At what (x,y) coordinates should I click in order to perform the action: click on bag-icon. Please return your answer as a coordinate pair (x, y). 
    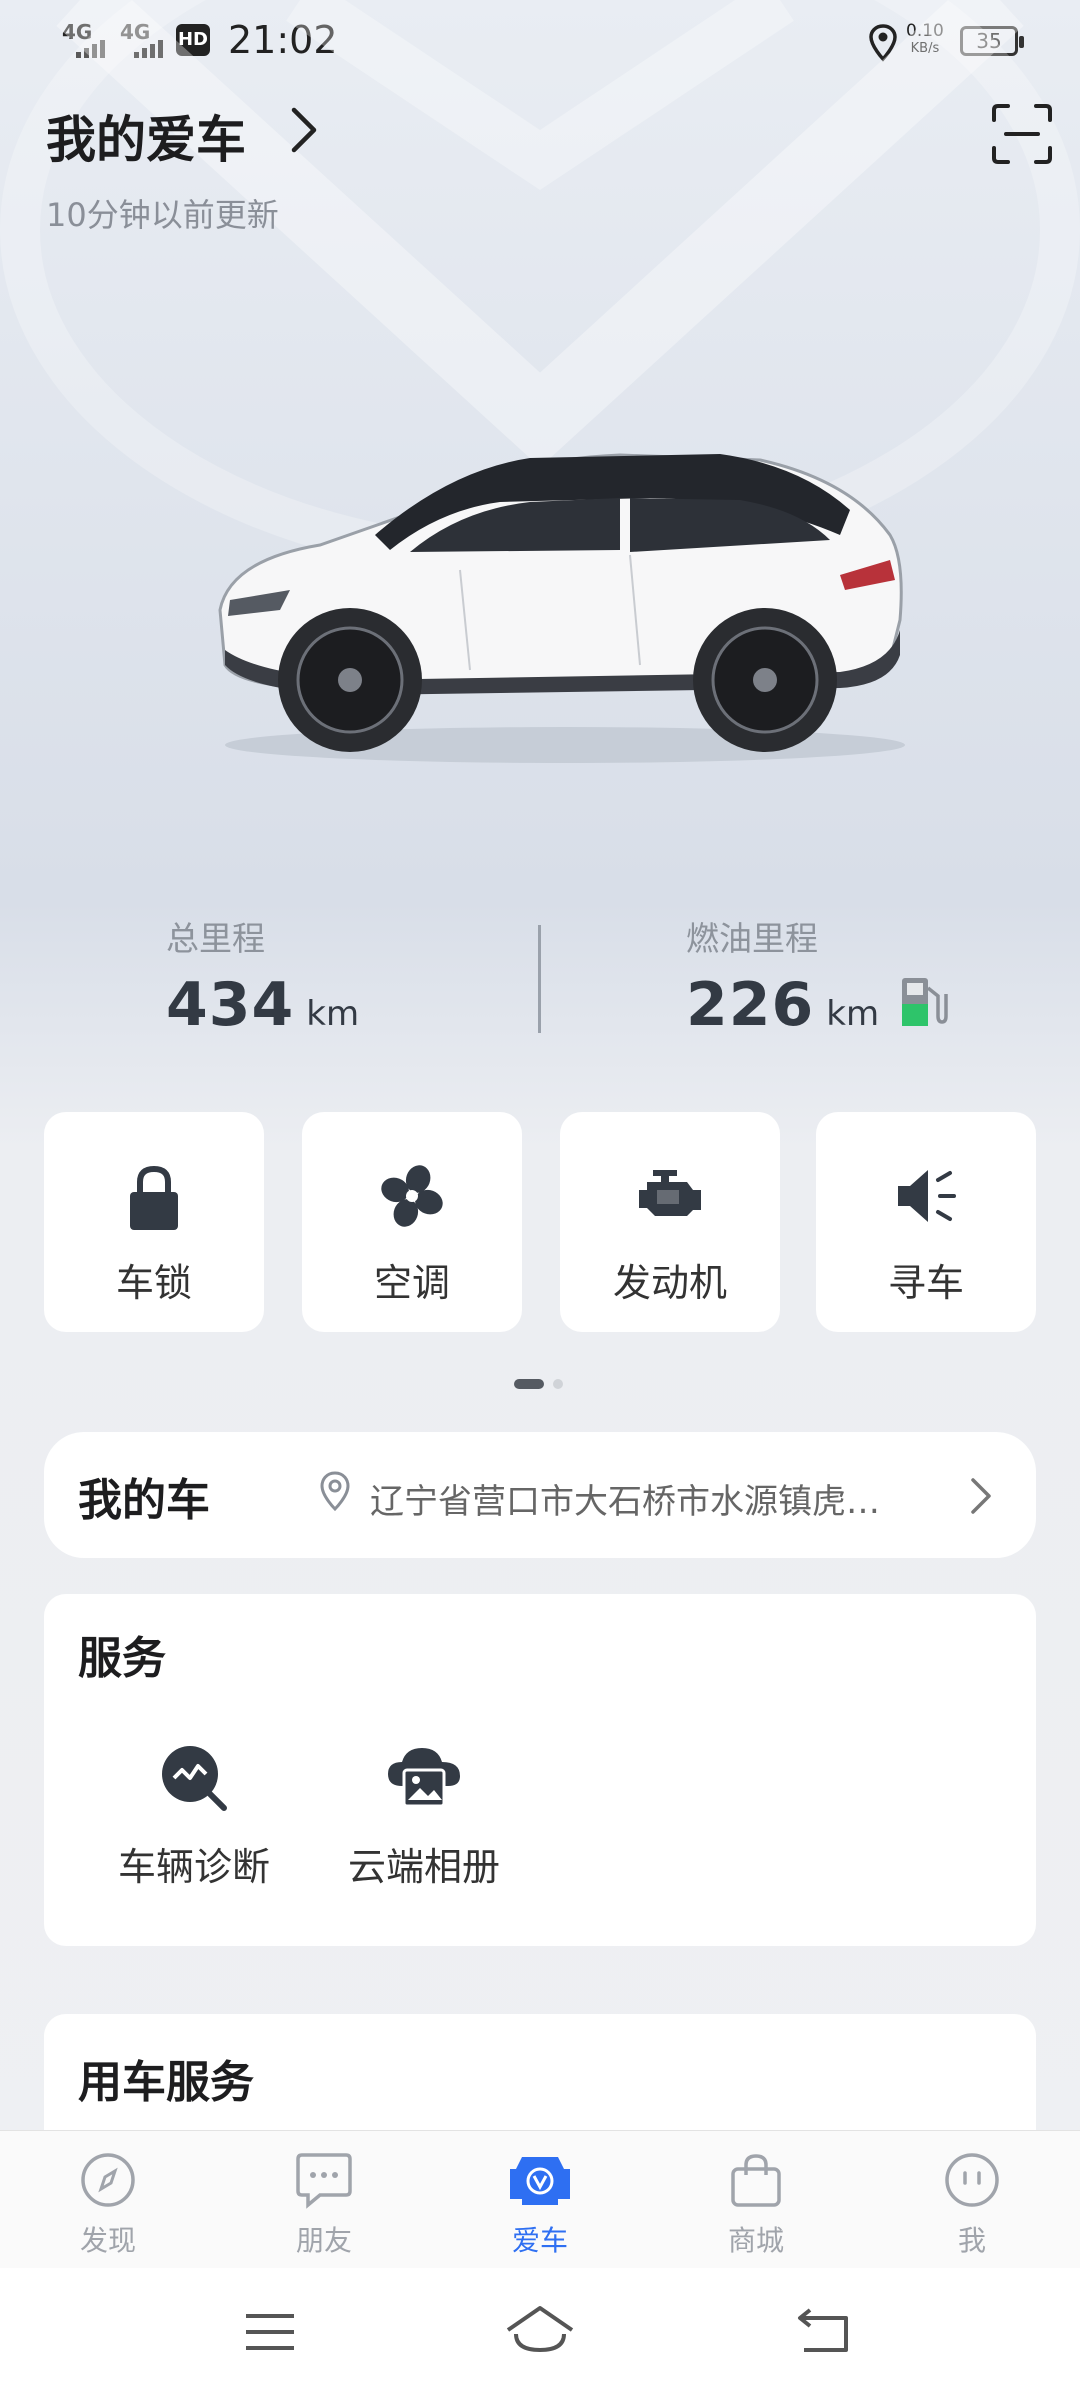
    Looking at the image, I should click on (756, 2180).